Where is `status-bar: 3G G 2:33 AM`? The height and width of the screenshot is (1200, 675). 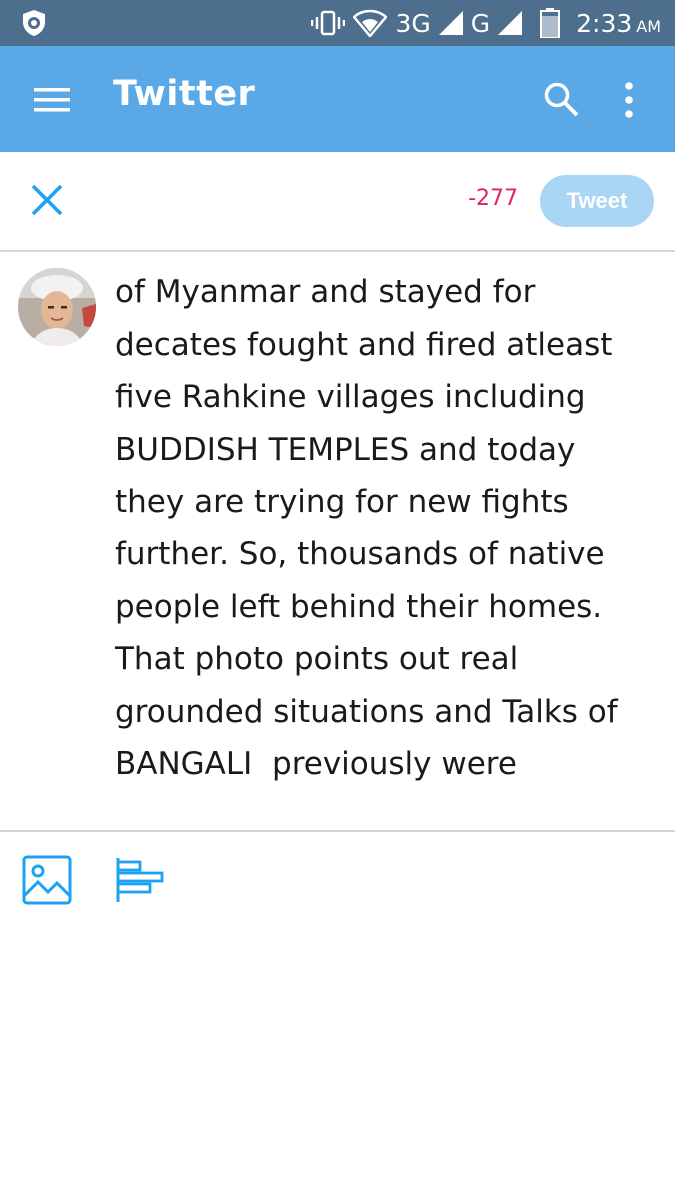
status-bar: 3G G 2:33 AM is located at coordinates (337, 23).